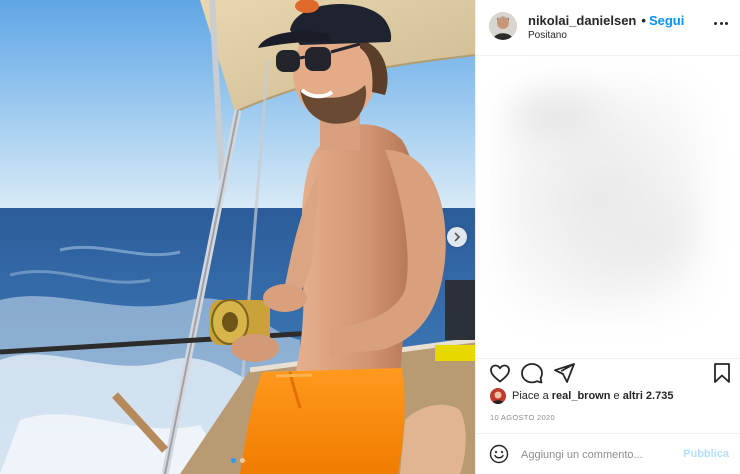  What do you see at coordinates (666, 20) in the screenshot?
I see `follow-button: Segui` at bounding box center [666, 20].